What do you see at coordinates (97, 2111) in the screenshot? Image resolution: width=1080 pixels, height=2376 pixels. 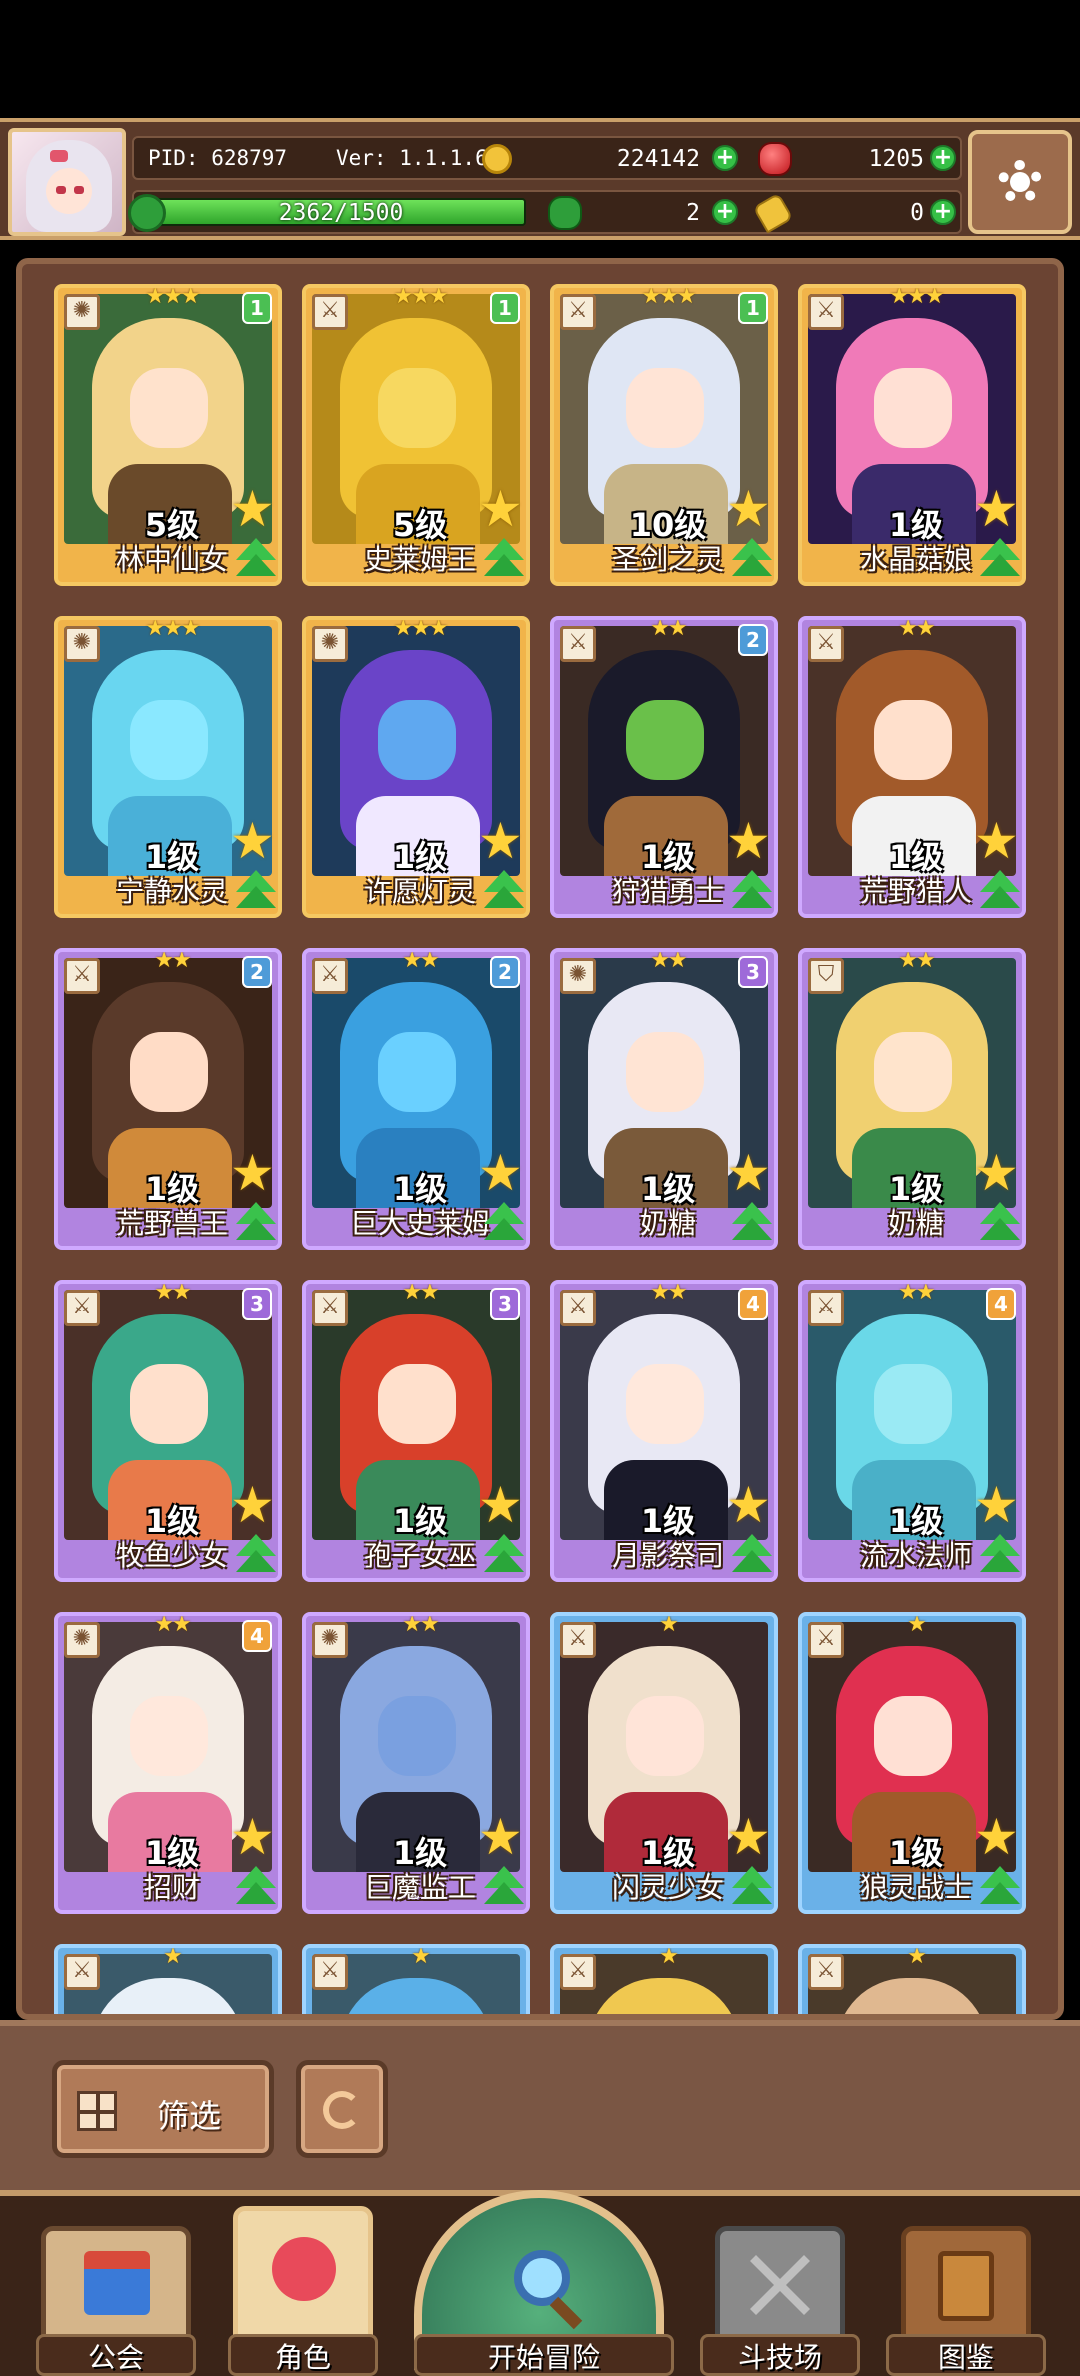 I see `filter-grid-icon` at bounding box center [97, 2111].